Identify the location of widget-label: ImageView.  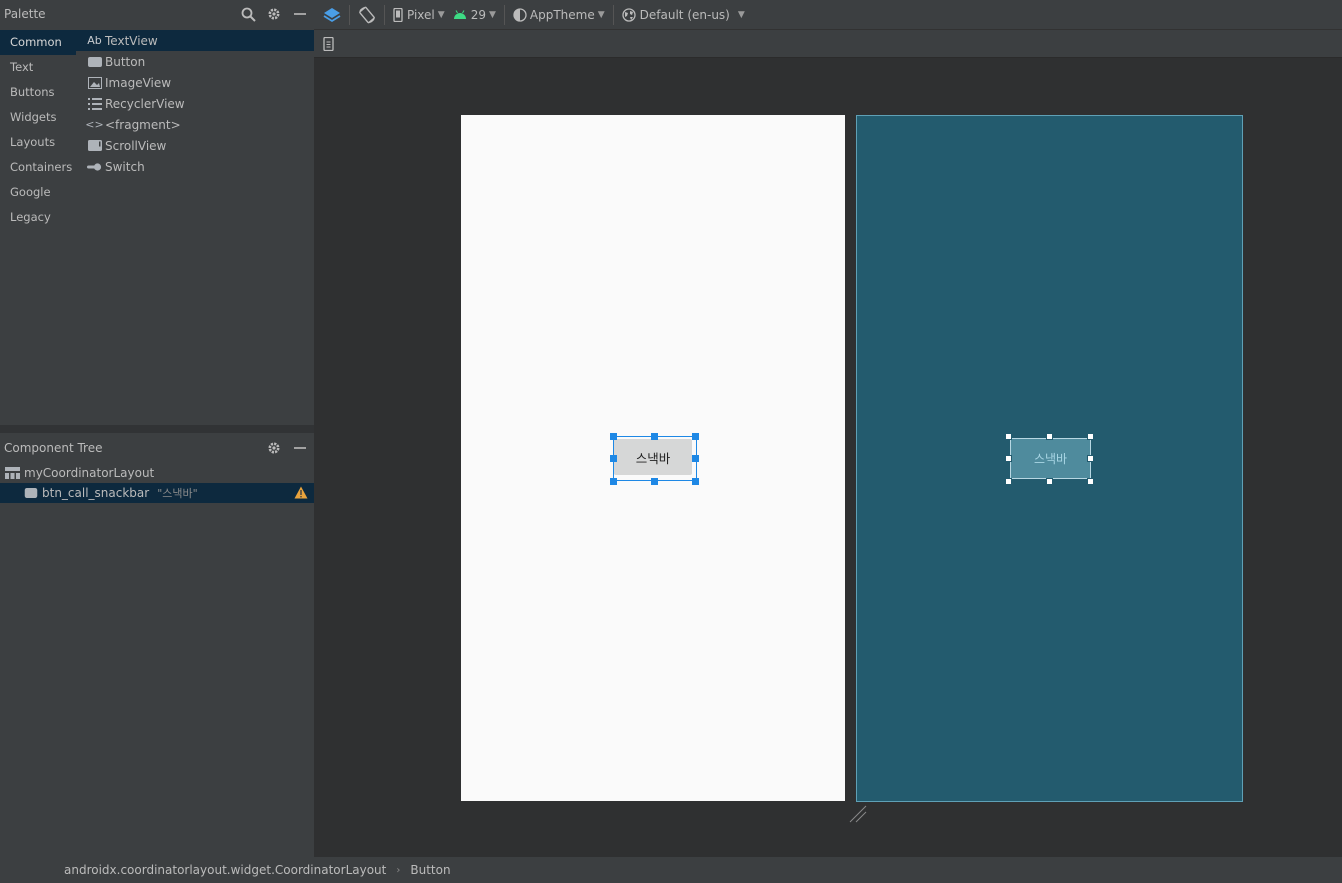
(138, 82).